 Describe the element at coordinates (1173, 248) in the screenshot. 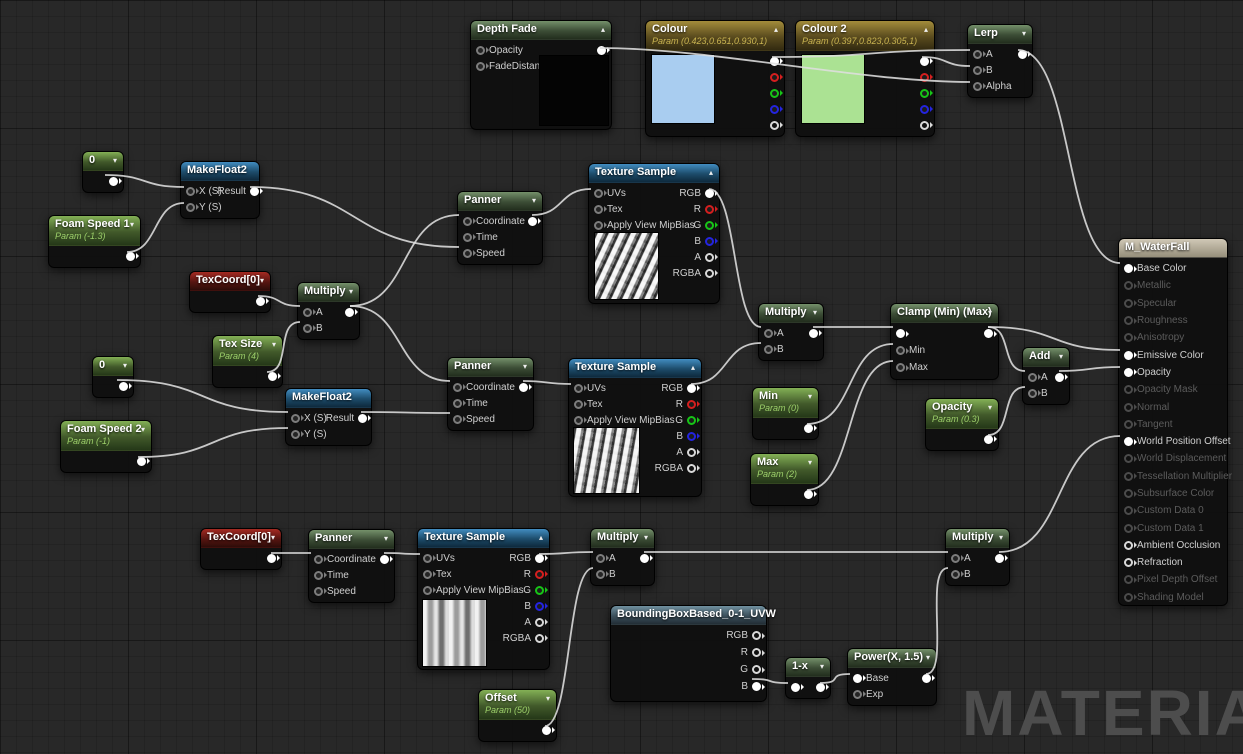

I see `node-header: M_WaterFall` at that location.